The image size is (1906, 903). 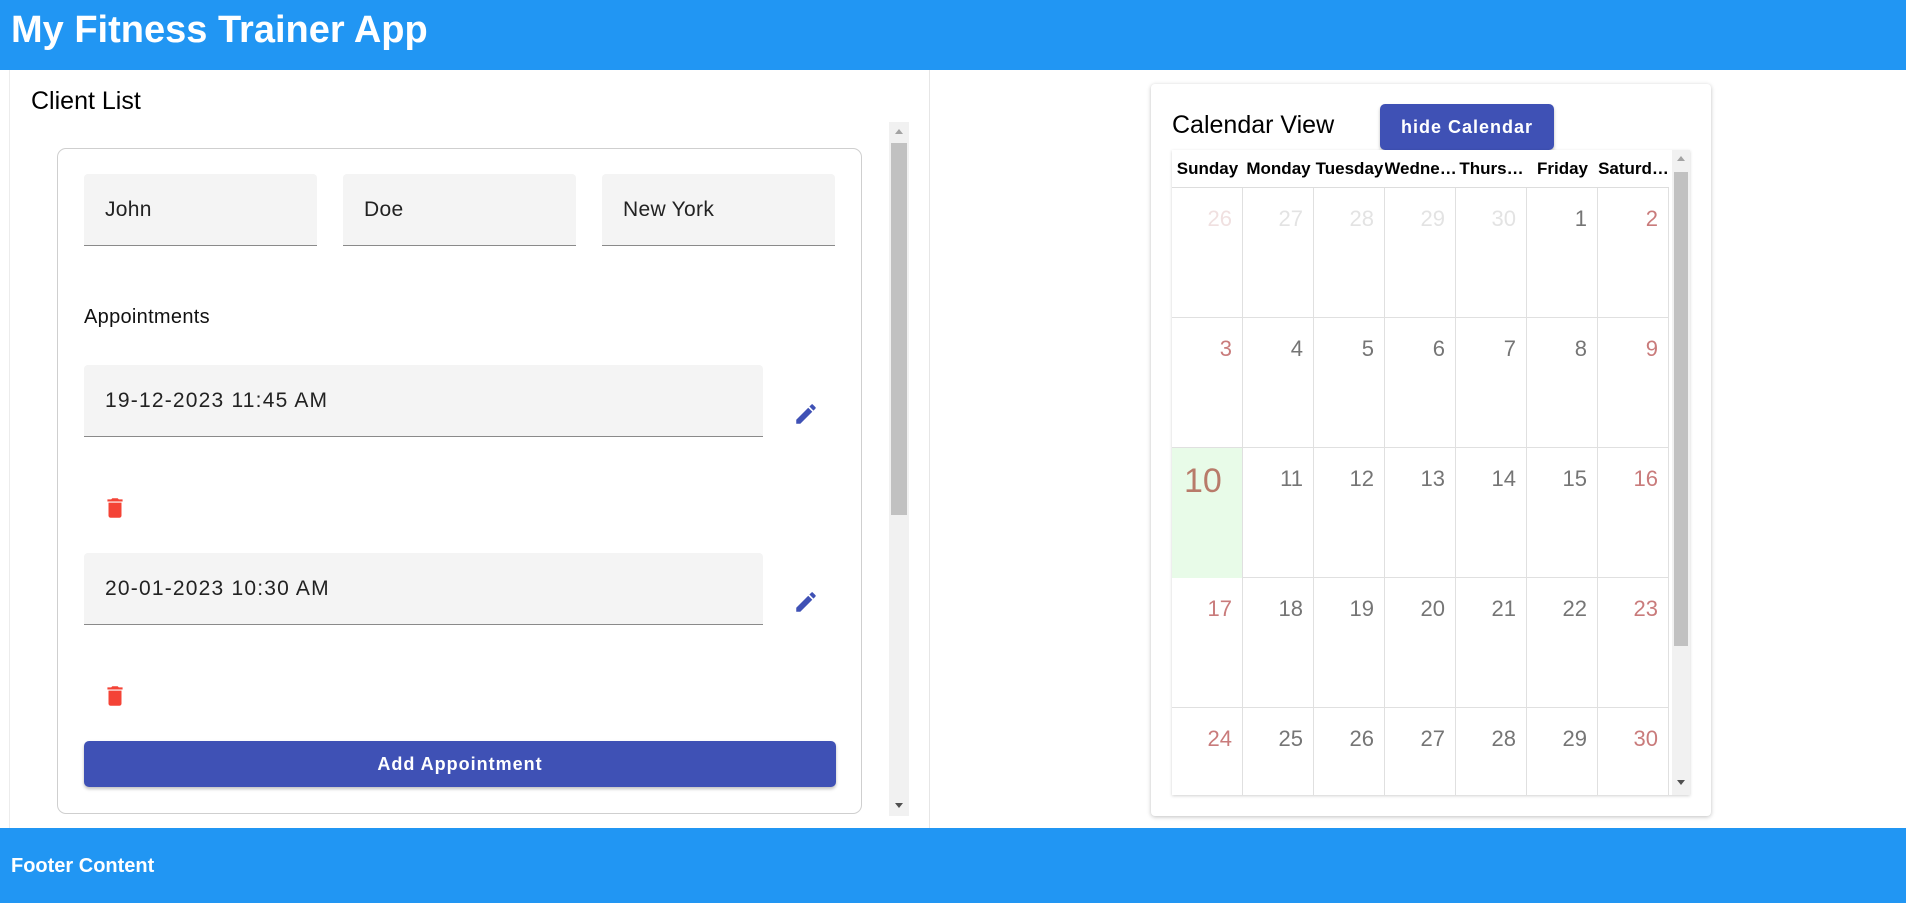 What do you see at coordinates (899, 131) in the screenshot?
I see `scroll-up-arrow` at bounding box center [899, 131].